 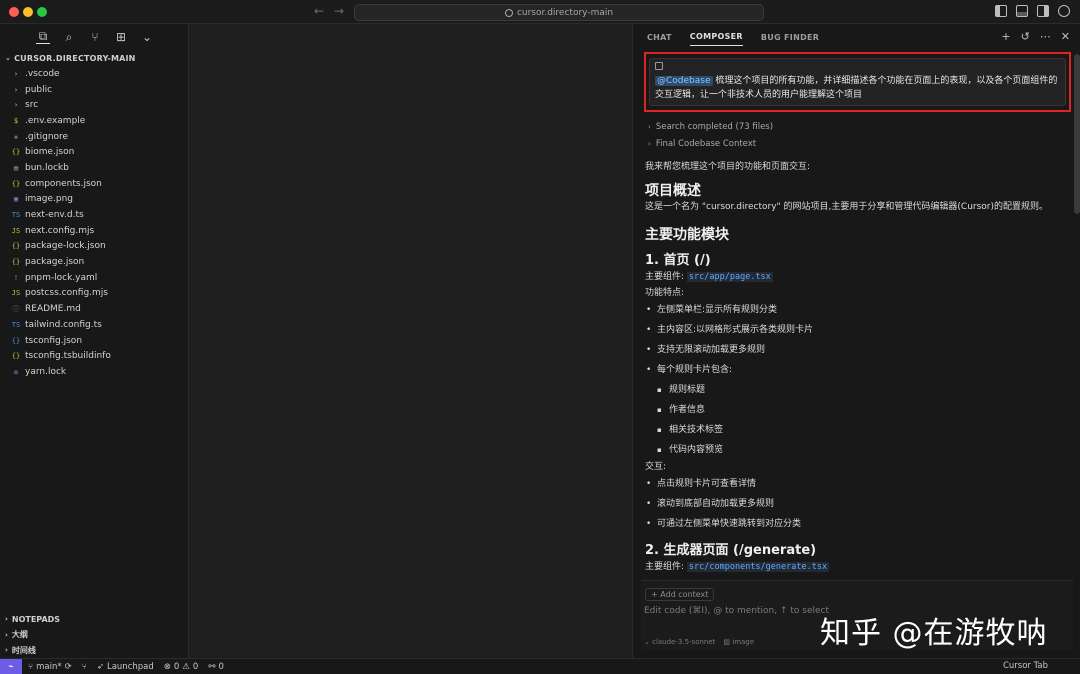 What do you see at coordinates (1045, 36) in the screenshot?
I see `more-icon: ⋯` at bounding box center [1045, 36].